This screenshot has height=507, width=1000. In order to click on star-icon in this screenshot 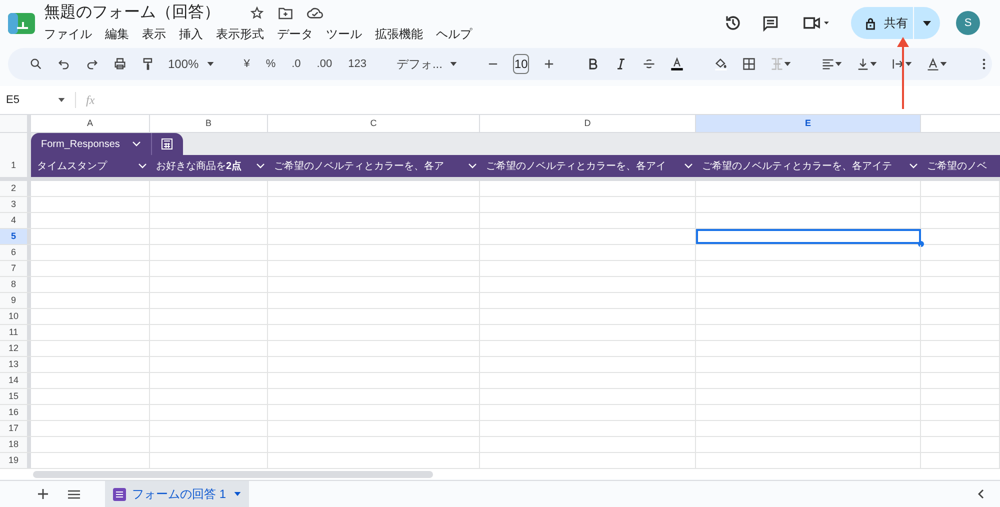, I will do `click(257, 13)`.